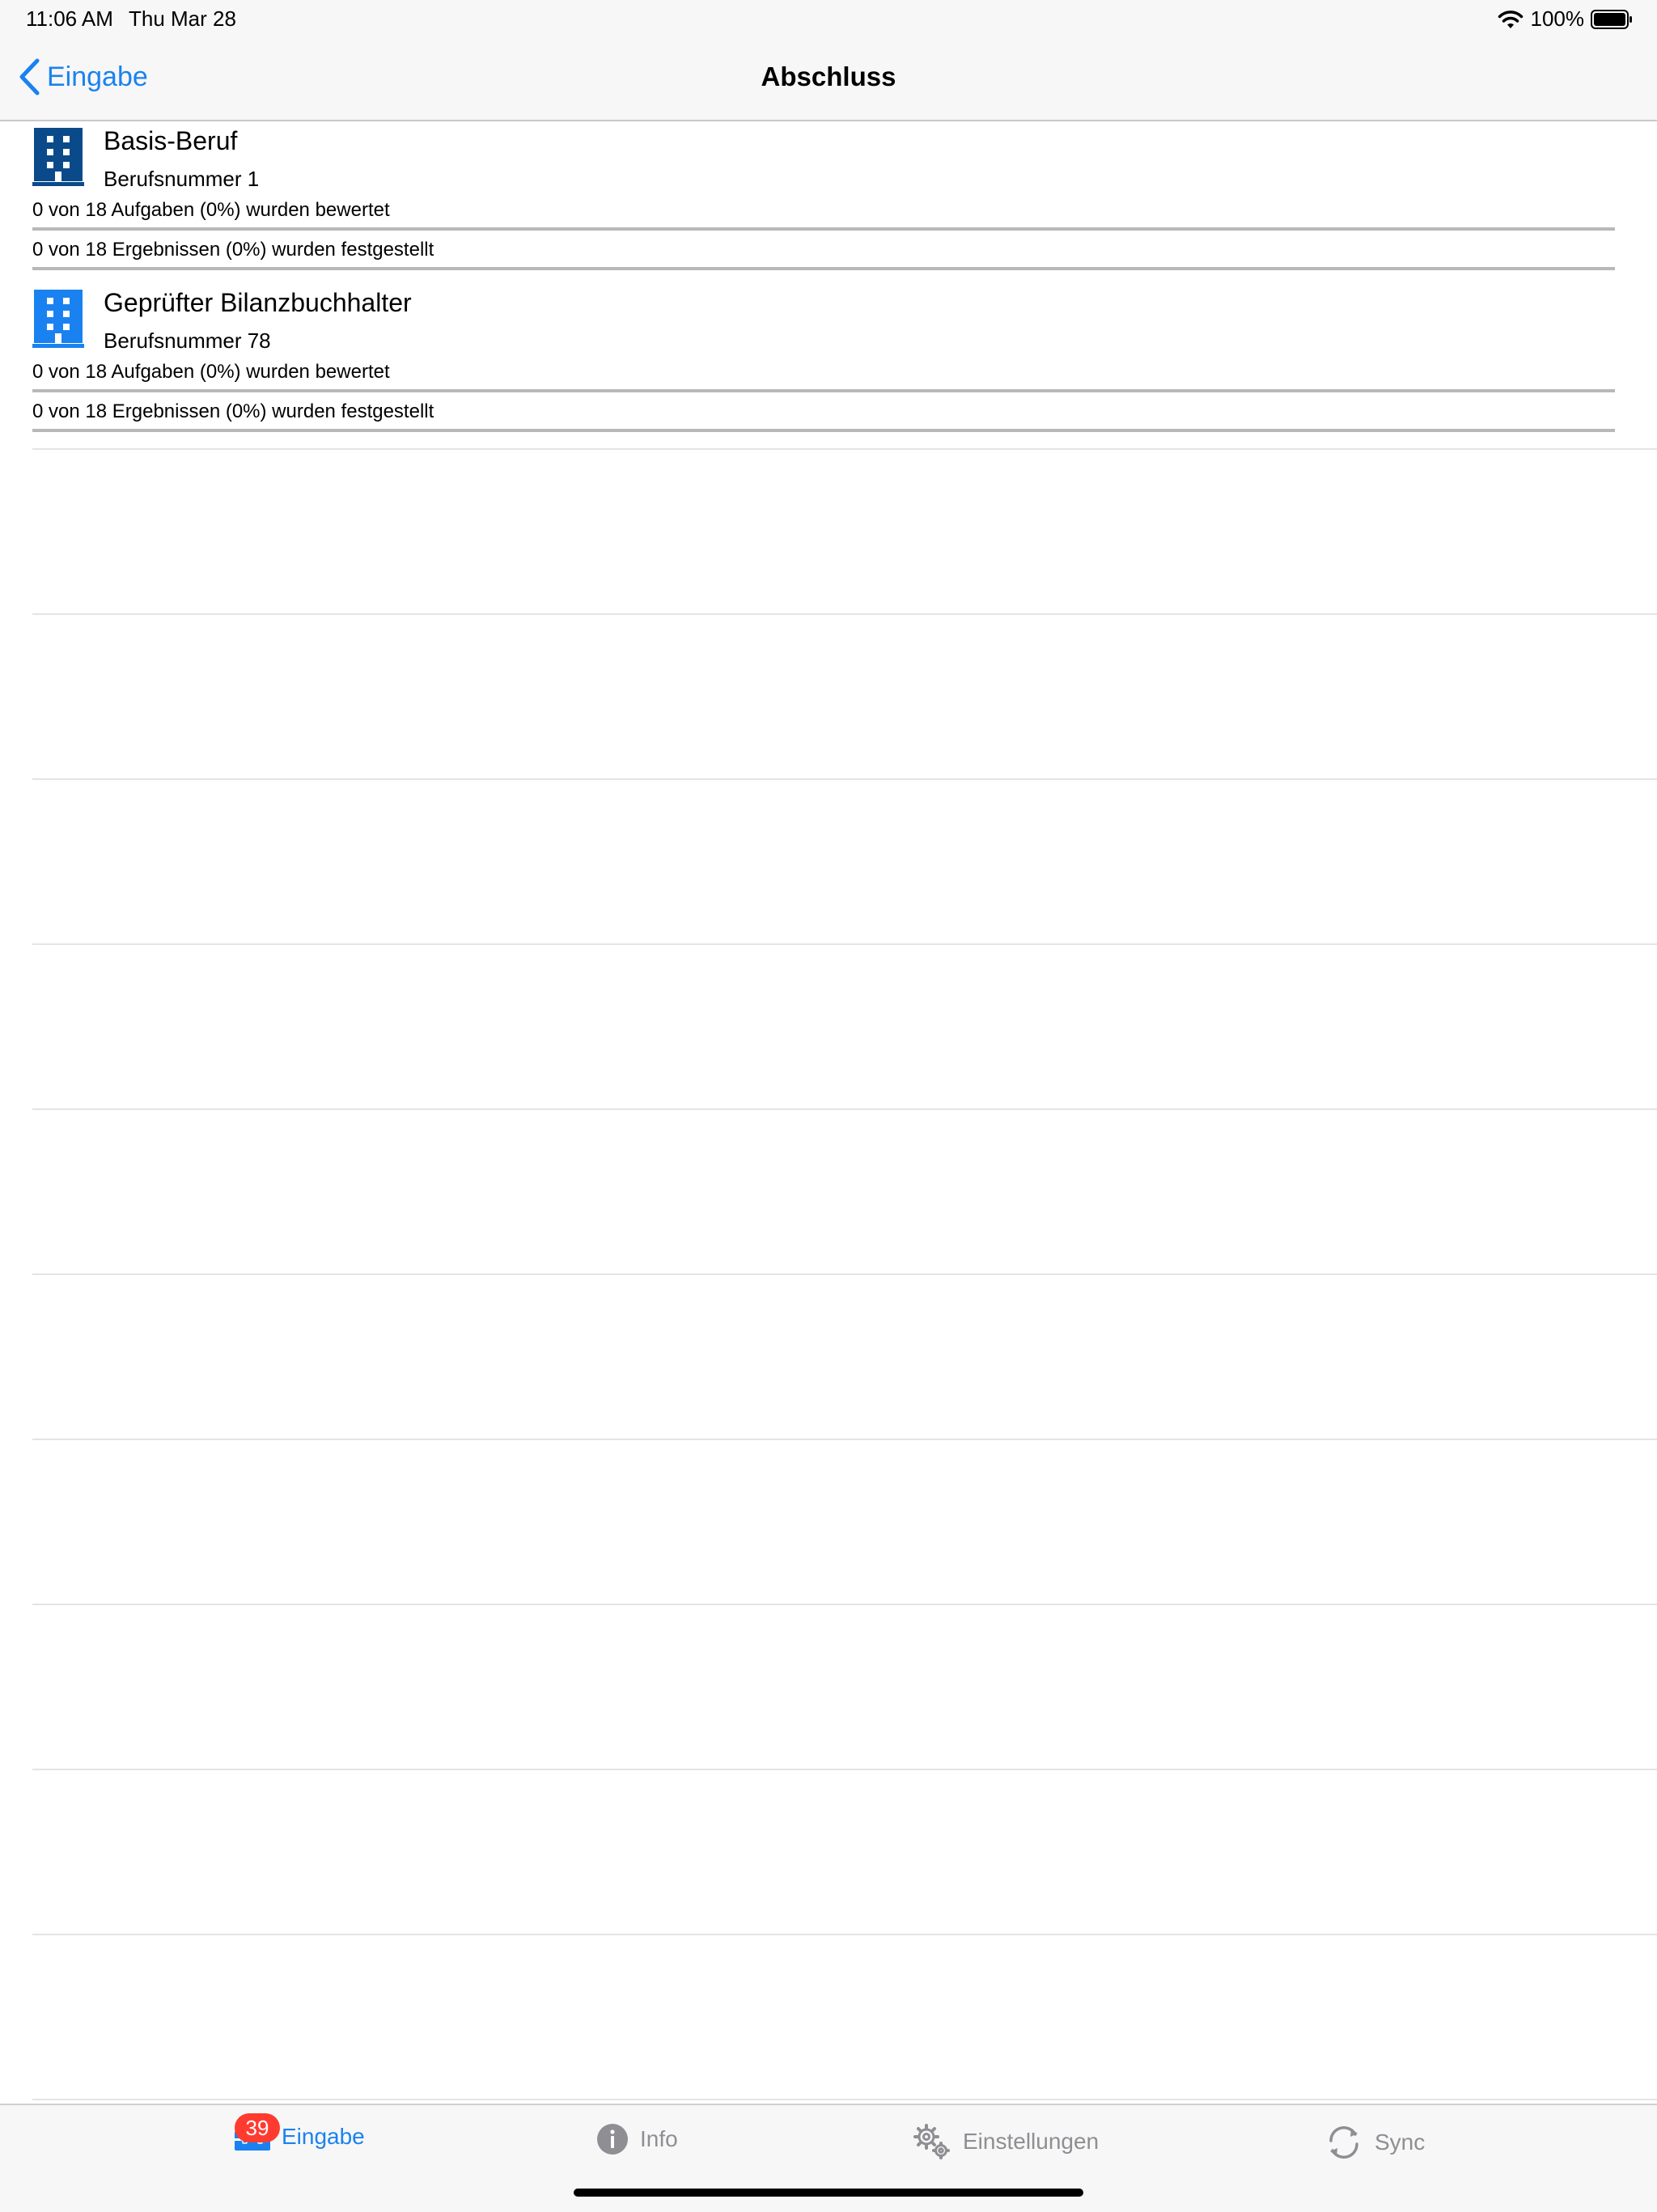  Describe the element at coordinates (659, 2138) in the screenshot. I see `tab-label: Info` at that location.